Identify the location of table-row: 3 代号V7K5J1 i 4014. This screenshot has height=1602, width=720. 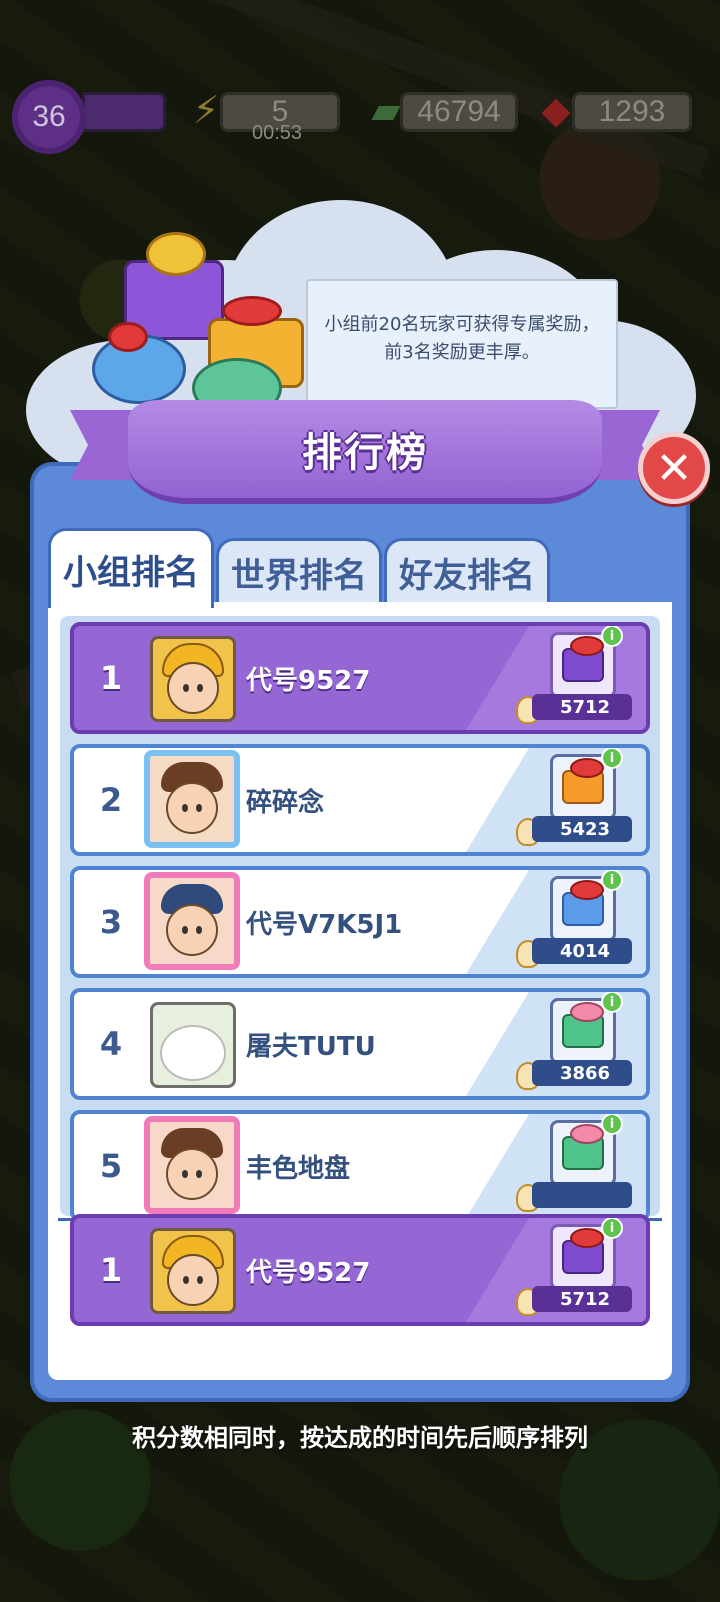
(360, 922).